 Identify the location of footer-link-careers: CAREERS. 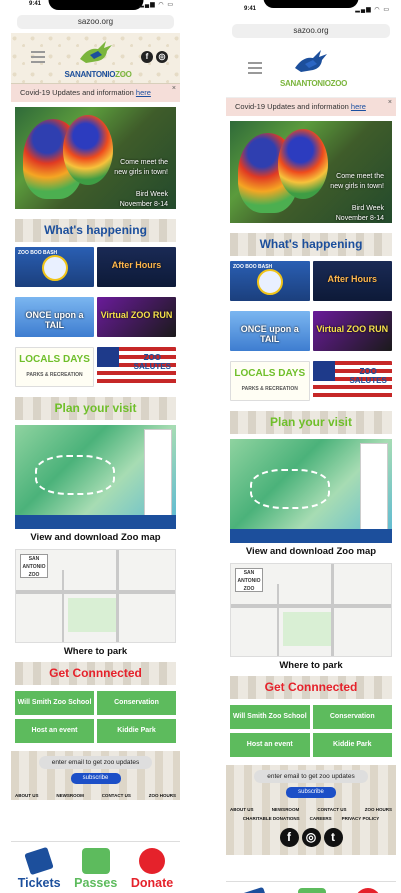
(321, 818).